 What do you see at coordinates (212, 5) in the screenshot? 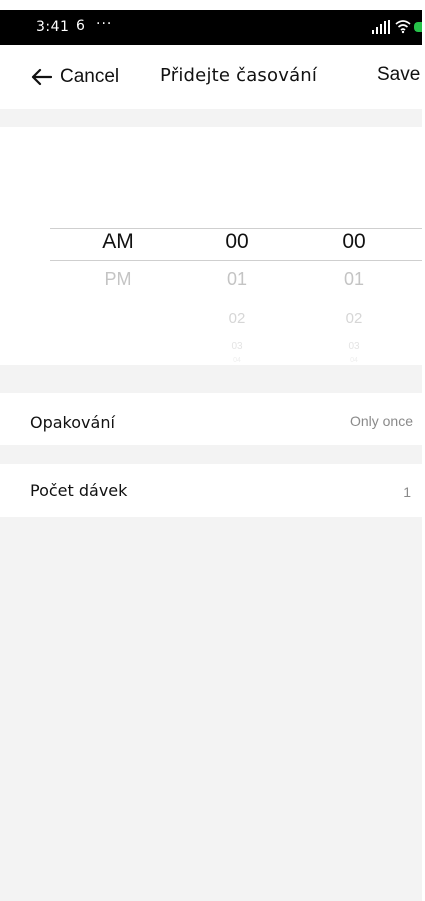
I see `screenshot-top-margin` at bounding box center [212, 5].